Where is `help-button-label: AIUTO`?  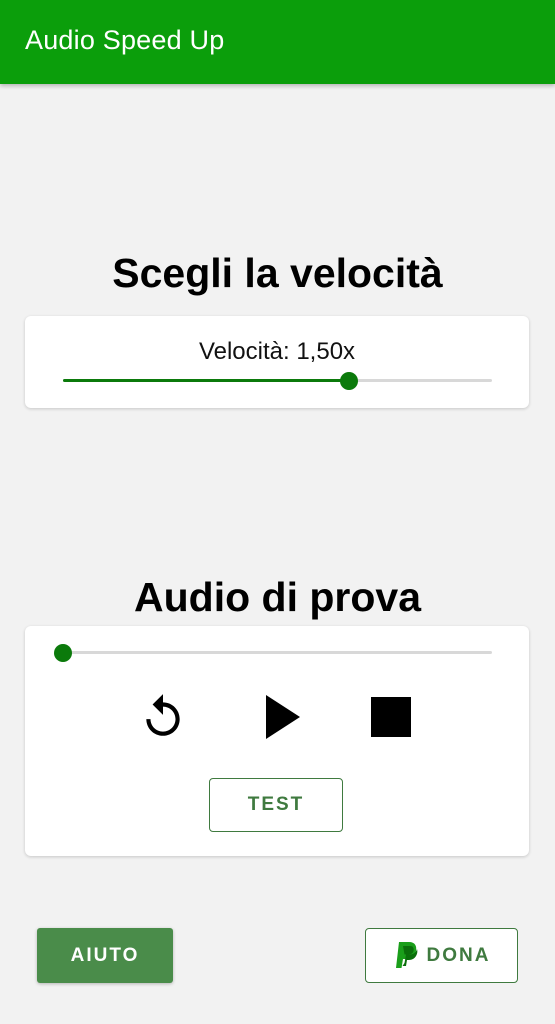
help-button-label: AIUTO is located at coordinates (105, 955).